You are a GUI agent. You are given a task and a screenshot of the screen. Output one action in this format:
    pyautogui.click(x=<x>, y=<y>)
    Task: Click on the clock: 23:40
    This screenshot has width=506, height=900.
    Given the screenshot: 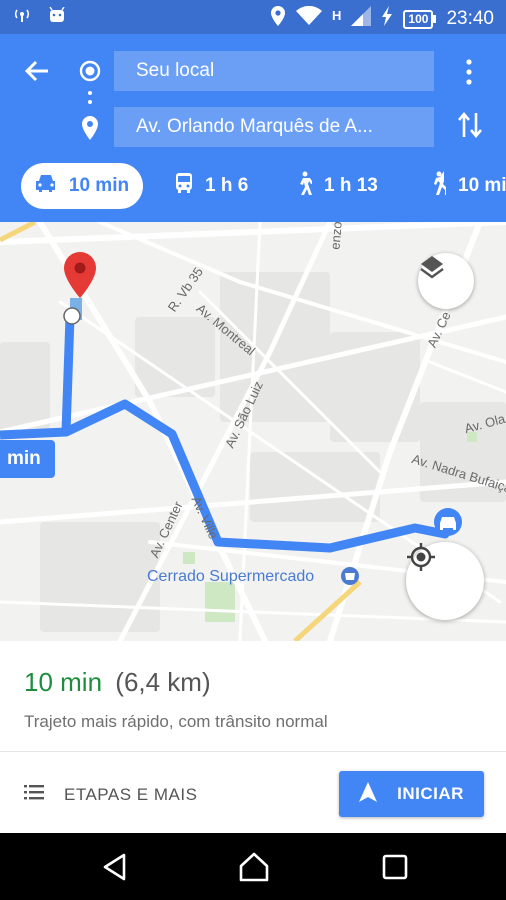 What is the action you would take?
    pyautogui.click(x=470, y=18)
    